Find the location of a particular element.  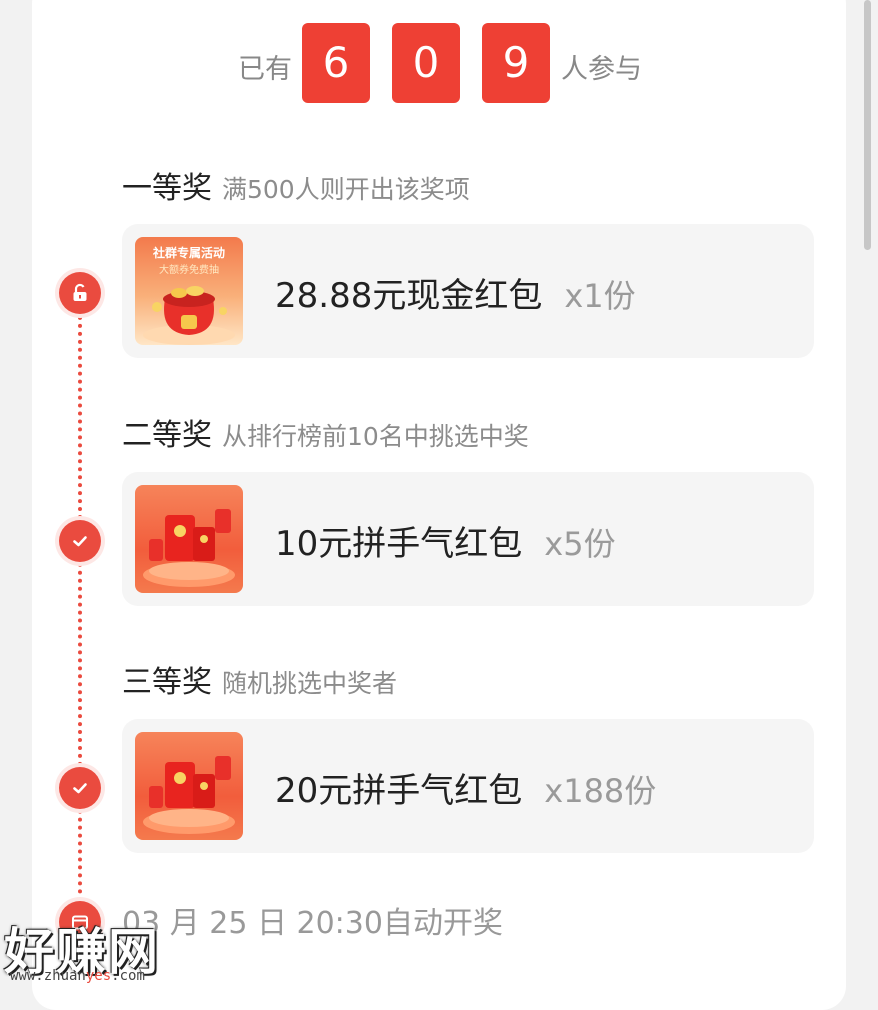

prize-1-condition: 满500人则开出该奖项 is located at coordinates (346, 189).